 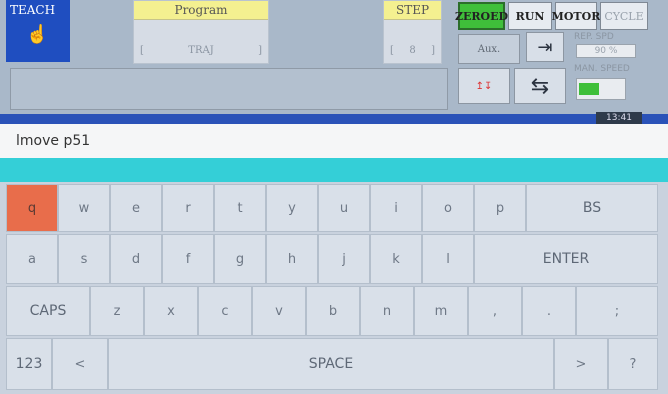 I want to click on key-l: l, so click(x=448, y=259).